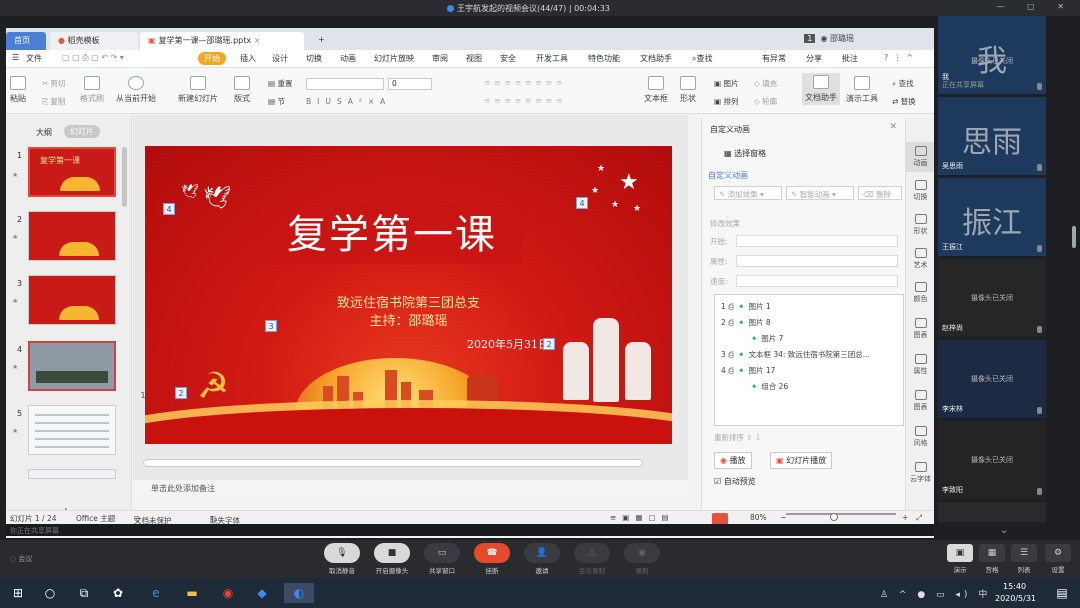 Image resolution: width=1080 pixels, height=608 pixels. What do you see at coordinates (920, 293) in the screenshot?
I see `sidebar-color: 颜色` at bounding box center [920, 293].